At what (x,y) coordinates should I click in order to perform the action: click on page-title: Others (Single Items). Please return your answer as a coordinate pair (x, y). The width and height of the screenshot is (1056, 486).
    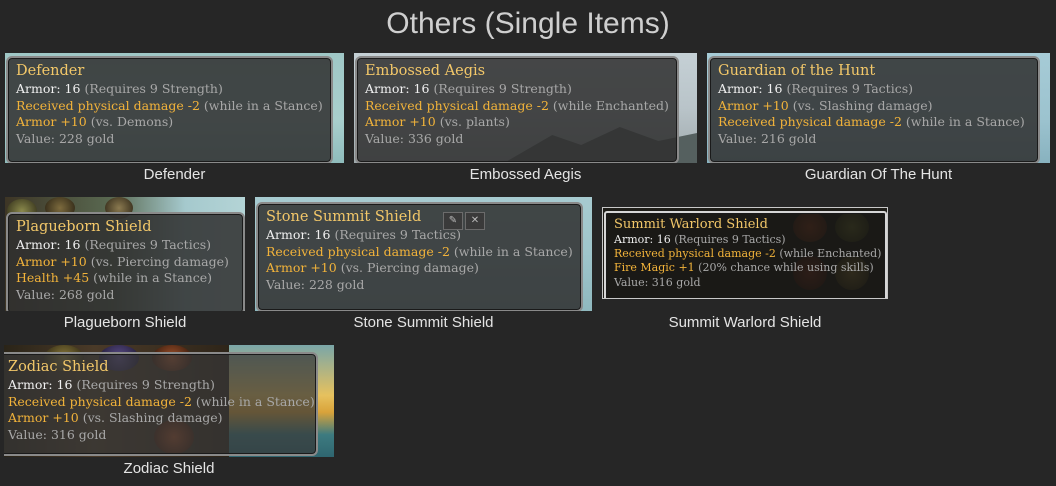
    Looking at the image, I should click on (528, 23).